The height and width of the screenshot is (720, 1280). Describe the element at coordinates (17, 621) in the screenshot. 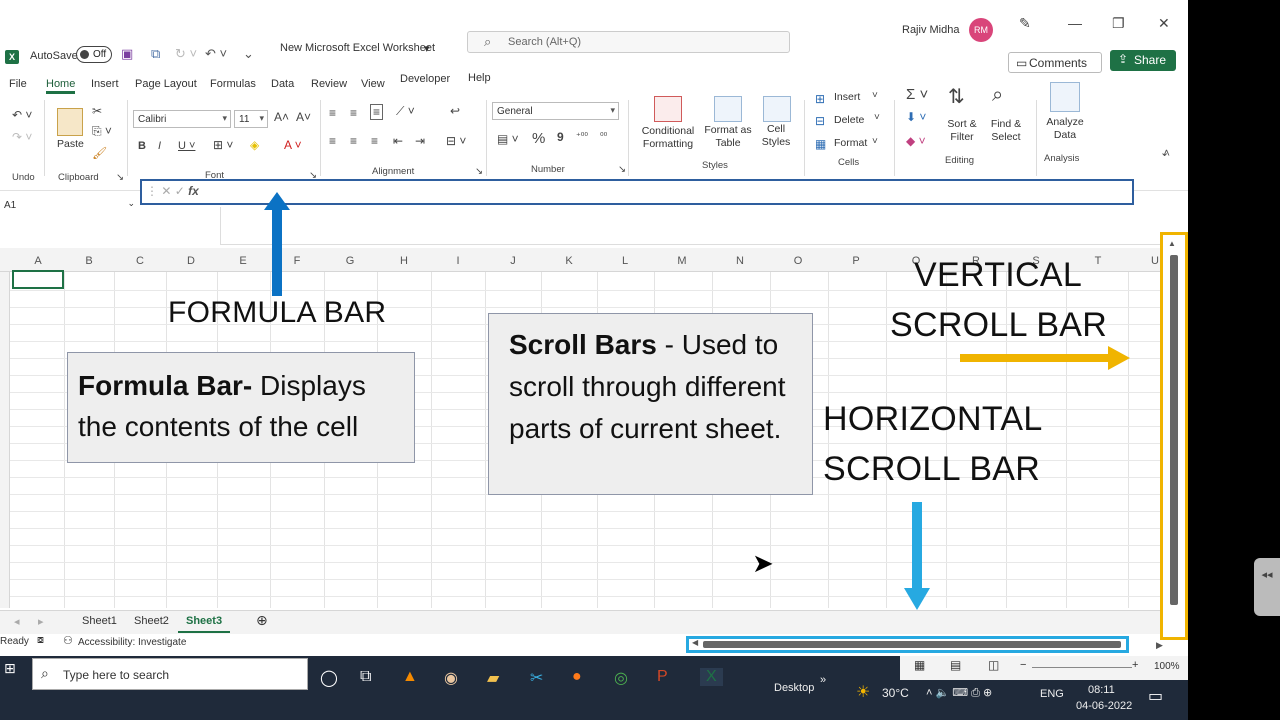

I see `prev-sheet-icon: ◂` at that location.